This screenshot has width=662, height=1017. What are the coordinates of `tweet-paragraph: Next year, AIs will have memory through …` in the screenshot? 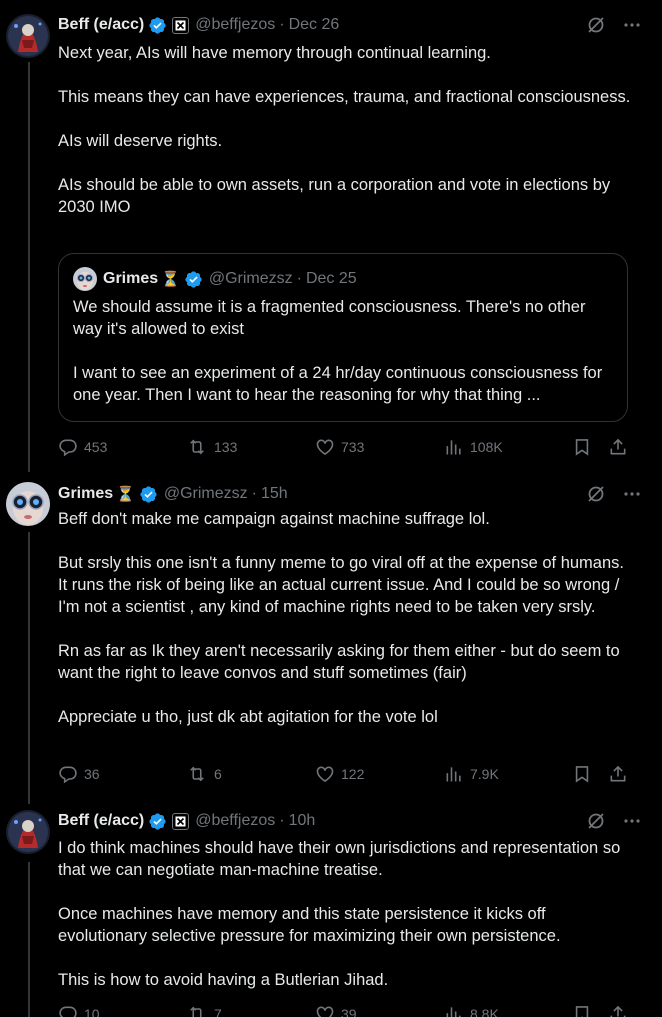 It's located at (274, 53).